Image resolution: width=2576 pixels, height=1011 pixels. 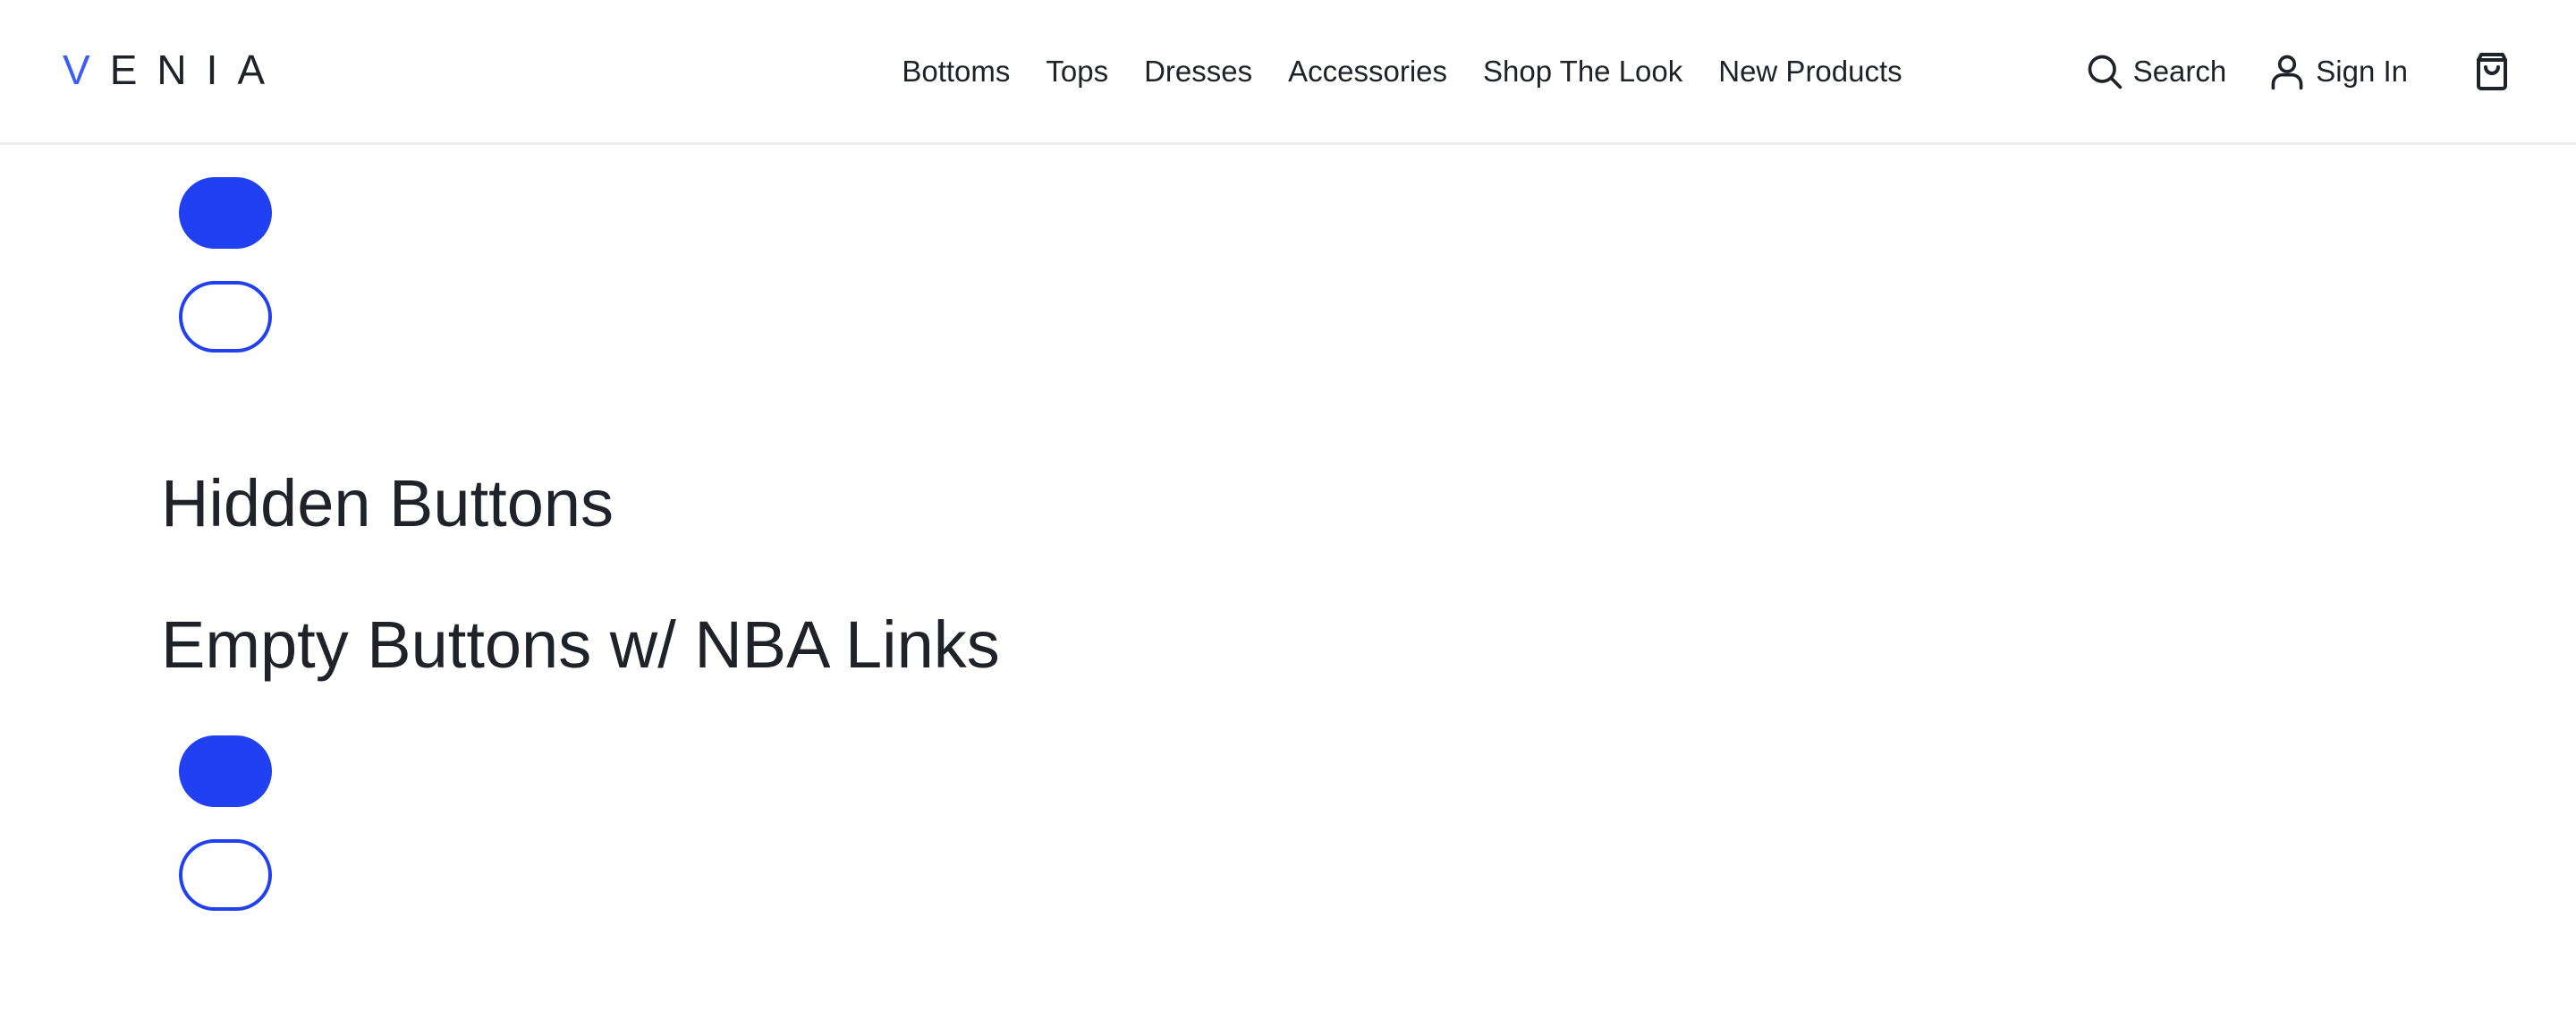 What do you see at coordinates (225, 213) in the screenshot?
I see `empty-filled-button` at bounding box center [225, 213].